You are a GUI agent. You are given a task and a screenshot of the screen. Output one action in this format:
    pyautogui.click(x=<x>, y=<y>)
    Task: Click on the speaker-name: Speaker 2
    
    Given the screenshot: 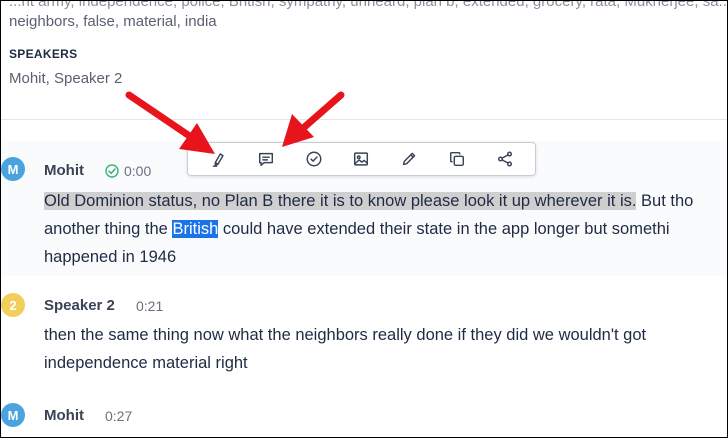 What is the action you would take?
    pyautogui.click(x=79, y=305)
    